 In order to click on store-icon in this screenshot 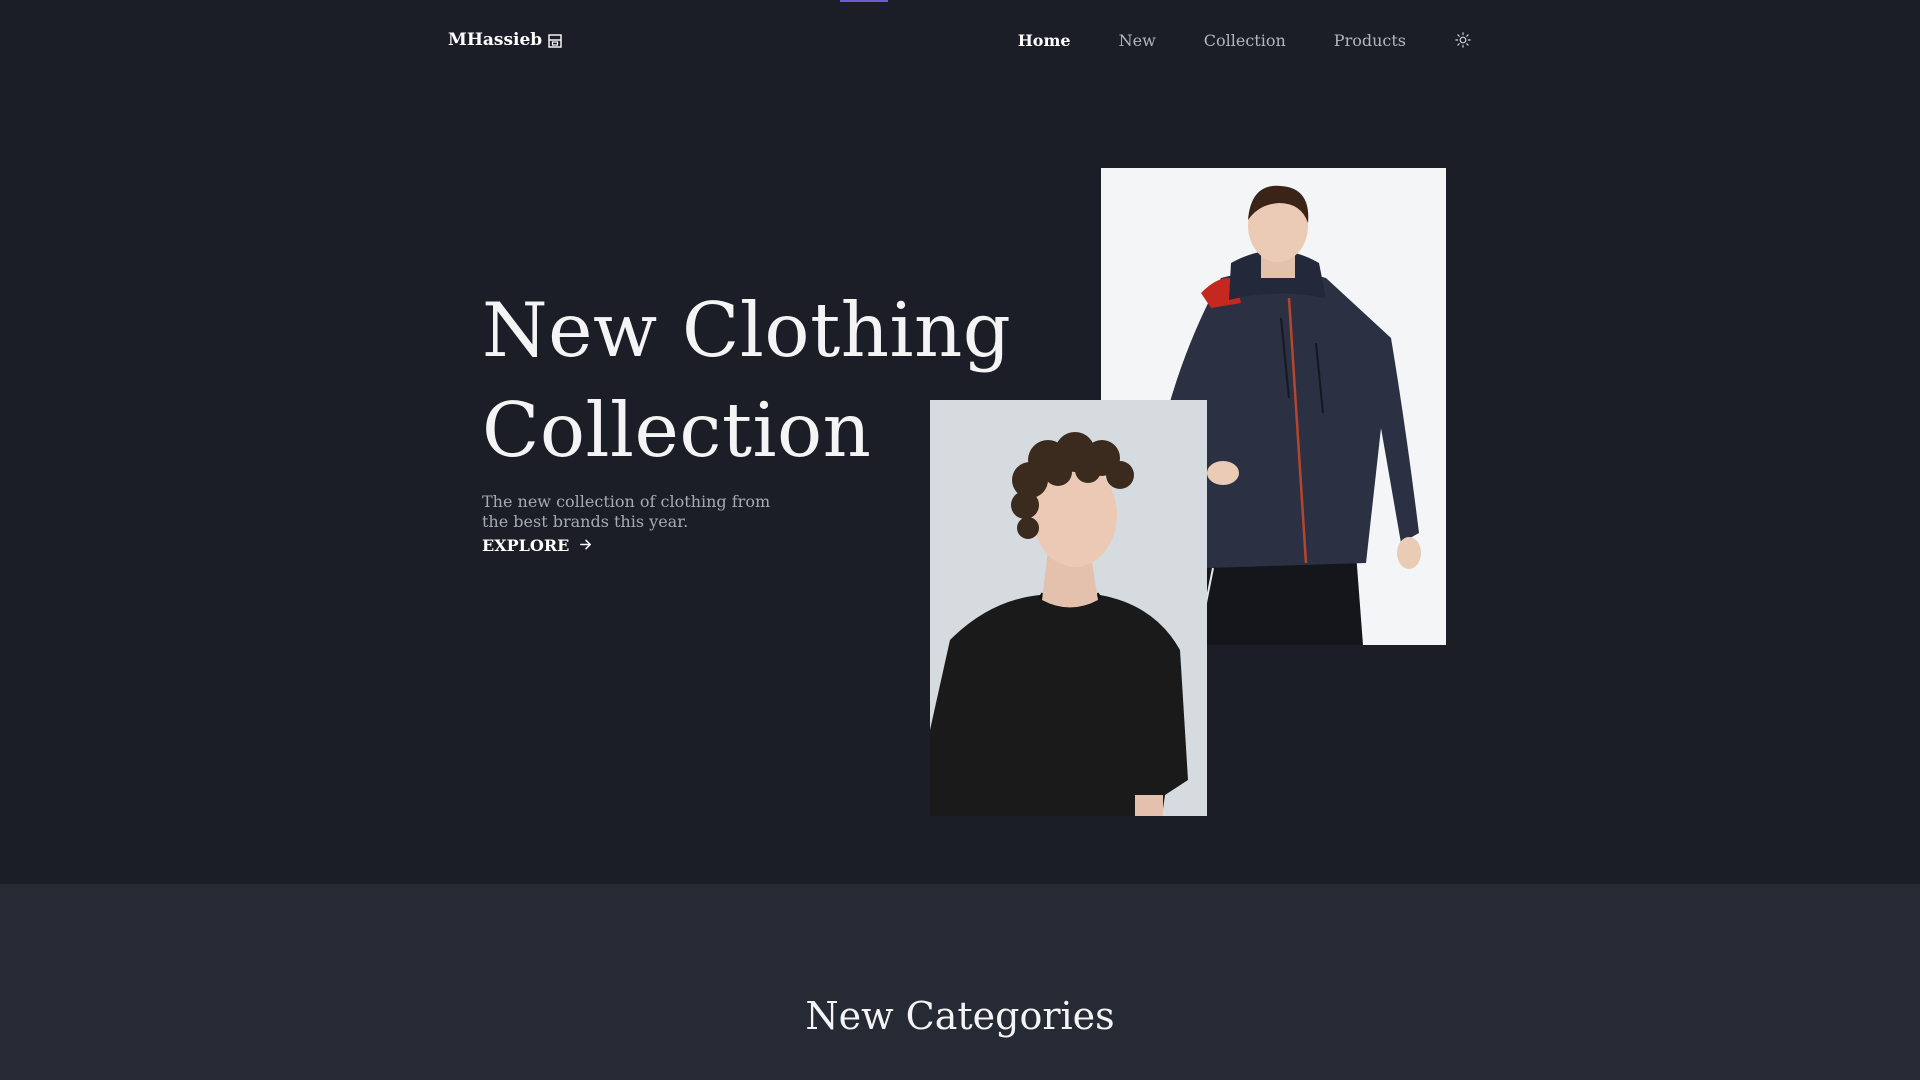, I will do `click(555, 40)`.